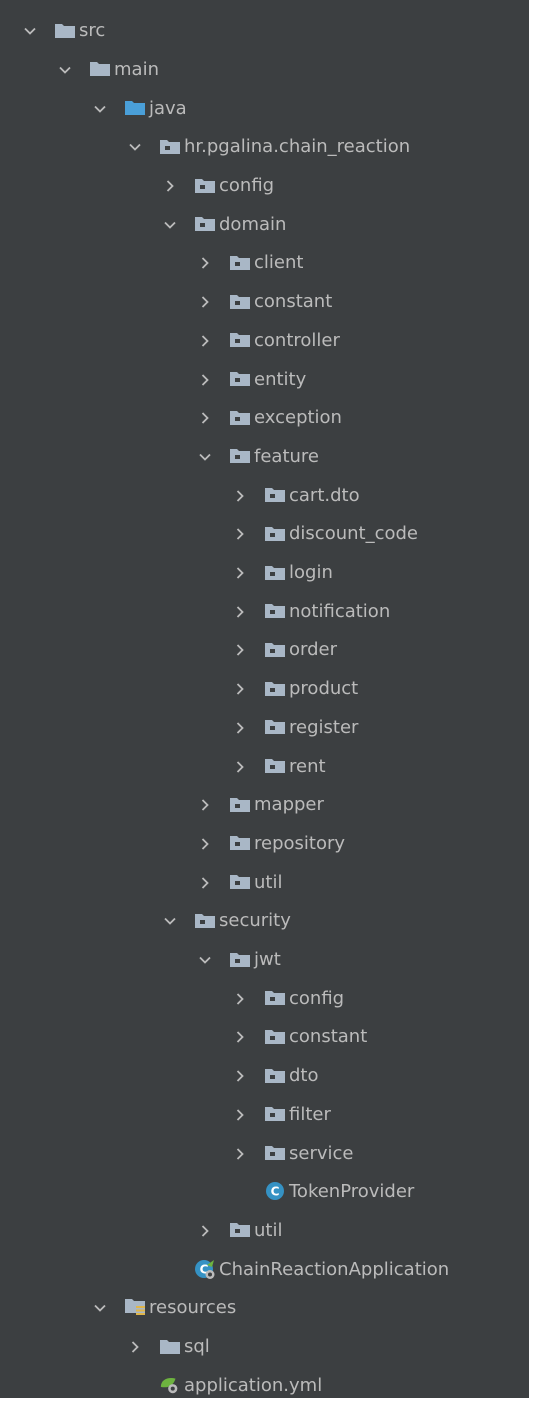 The height and width of the screenshot is (1405, 537). What do you see at coordinates (253, 224) in the screenshot?
I see `tree-node-label: domain` at bounding box center [253, 224].